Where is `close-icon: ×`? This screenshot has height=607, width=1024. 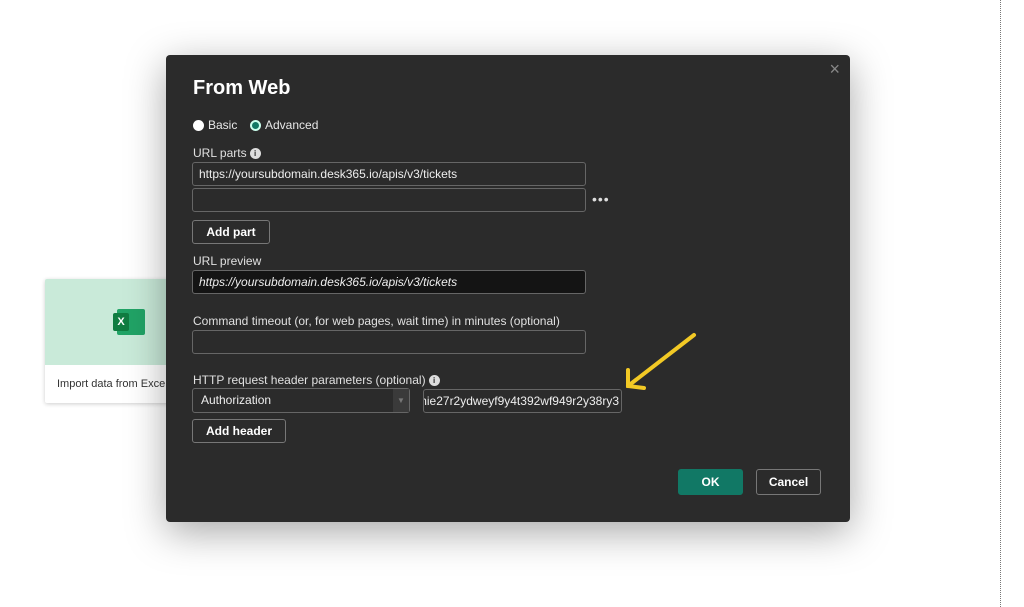 close-icon: × is located at coordinates (834, 69).